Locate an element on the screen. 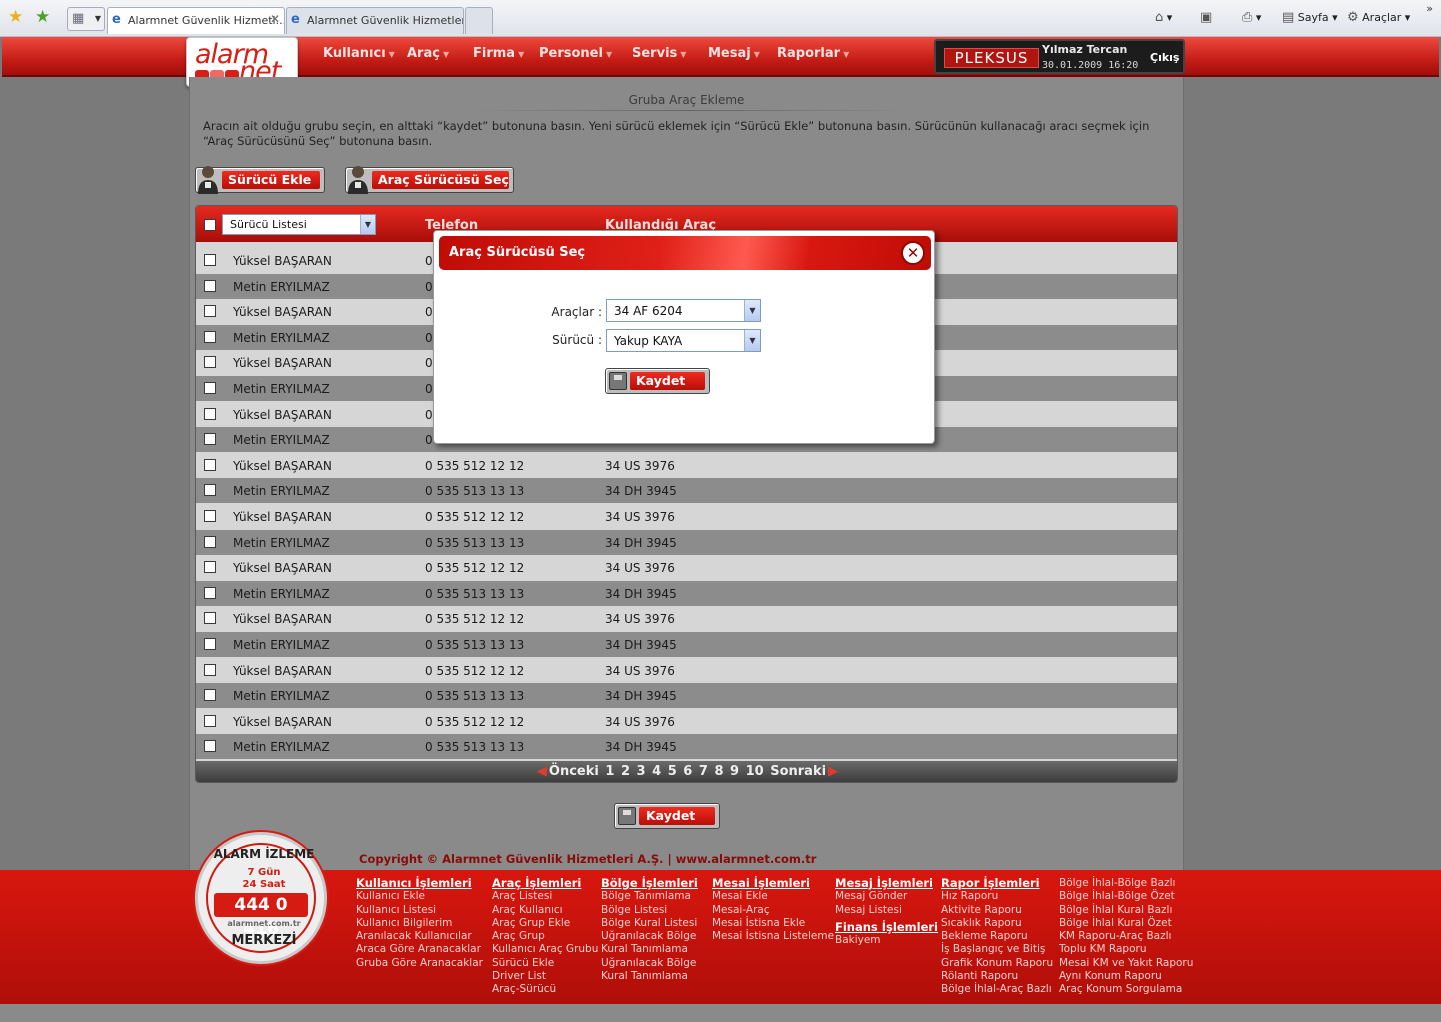 This screenshot has width=1441, height=1022. quick-tabs-button: ▦ ▼ is located at coordinates (86, 19).